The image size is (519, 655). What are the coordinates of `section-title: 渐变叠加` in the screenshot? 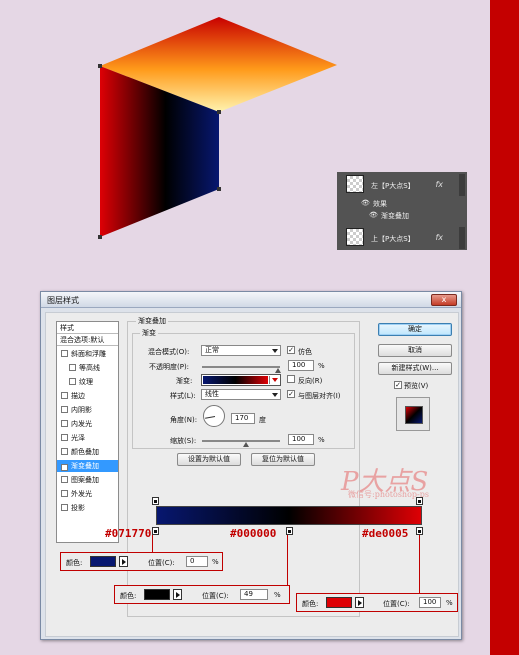 It's located at (152, 321).